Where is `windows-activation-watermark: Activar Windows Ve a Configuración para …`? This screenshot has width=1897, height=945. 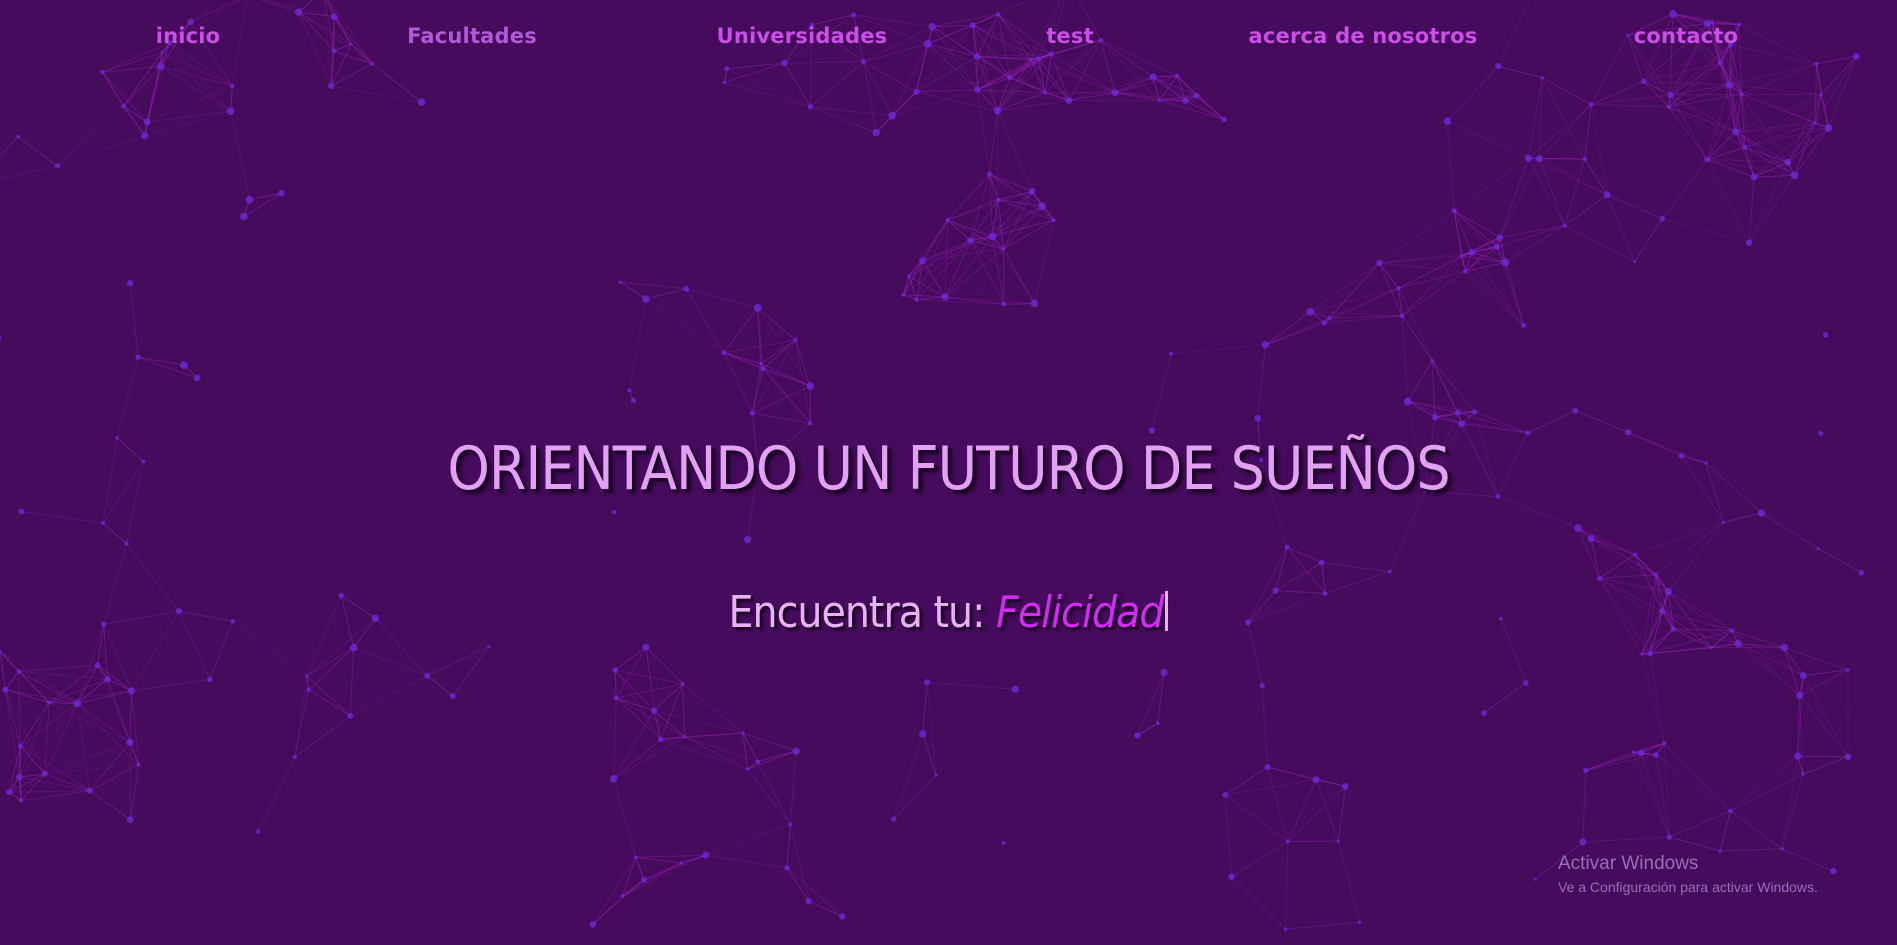 windows-activation-watermark: Activar Windows Ve a Configuración para … is located at coordinates (1688, 874).